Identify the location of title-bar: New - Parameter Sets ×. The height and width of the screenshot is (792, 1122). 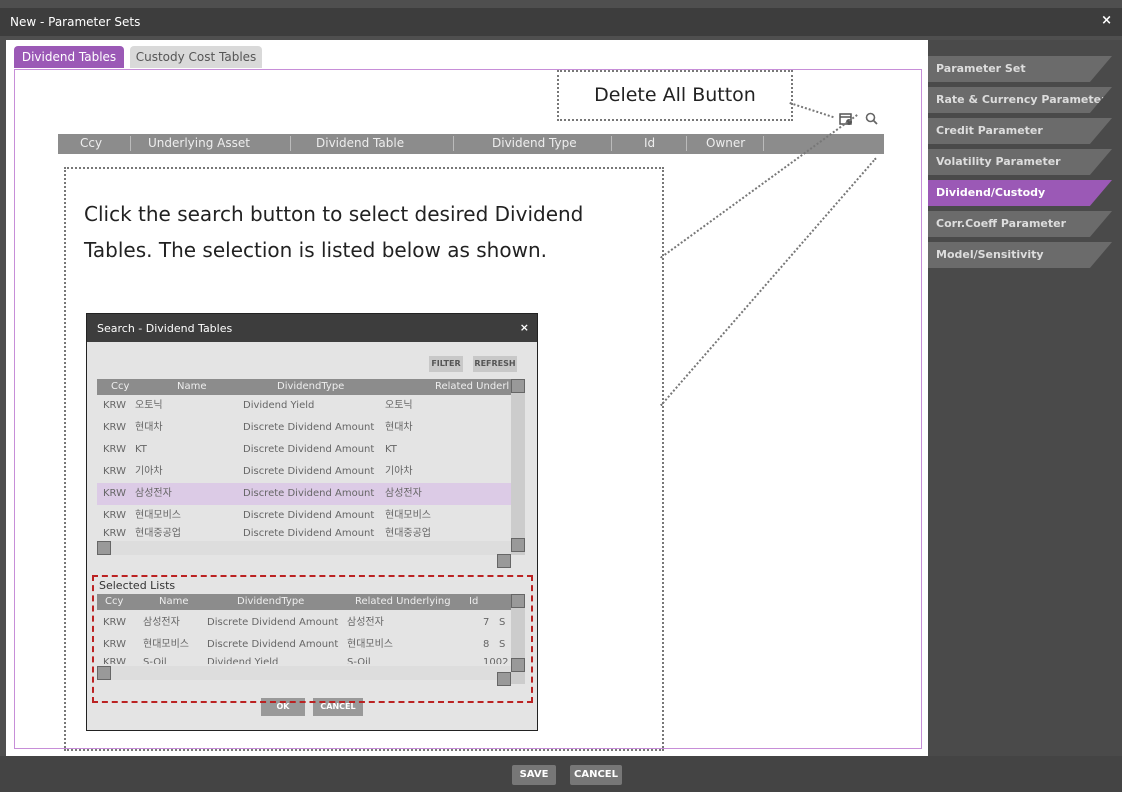
(561, 22).